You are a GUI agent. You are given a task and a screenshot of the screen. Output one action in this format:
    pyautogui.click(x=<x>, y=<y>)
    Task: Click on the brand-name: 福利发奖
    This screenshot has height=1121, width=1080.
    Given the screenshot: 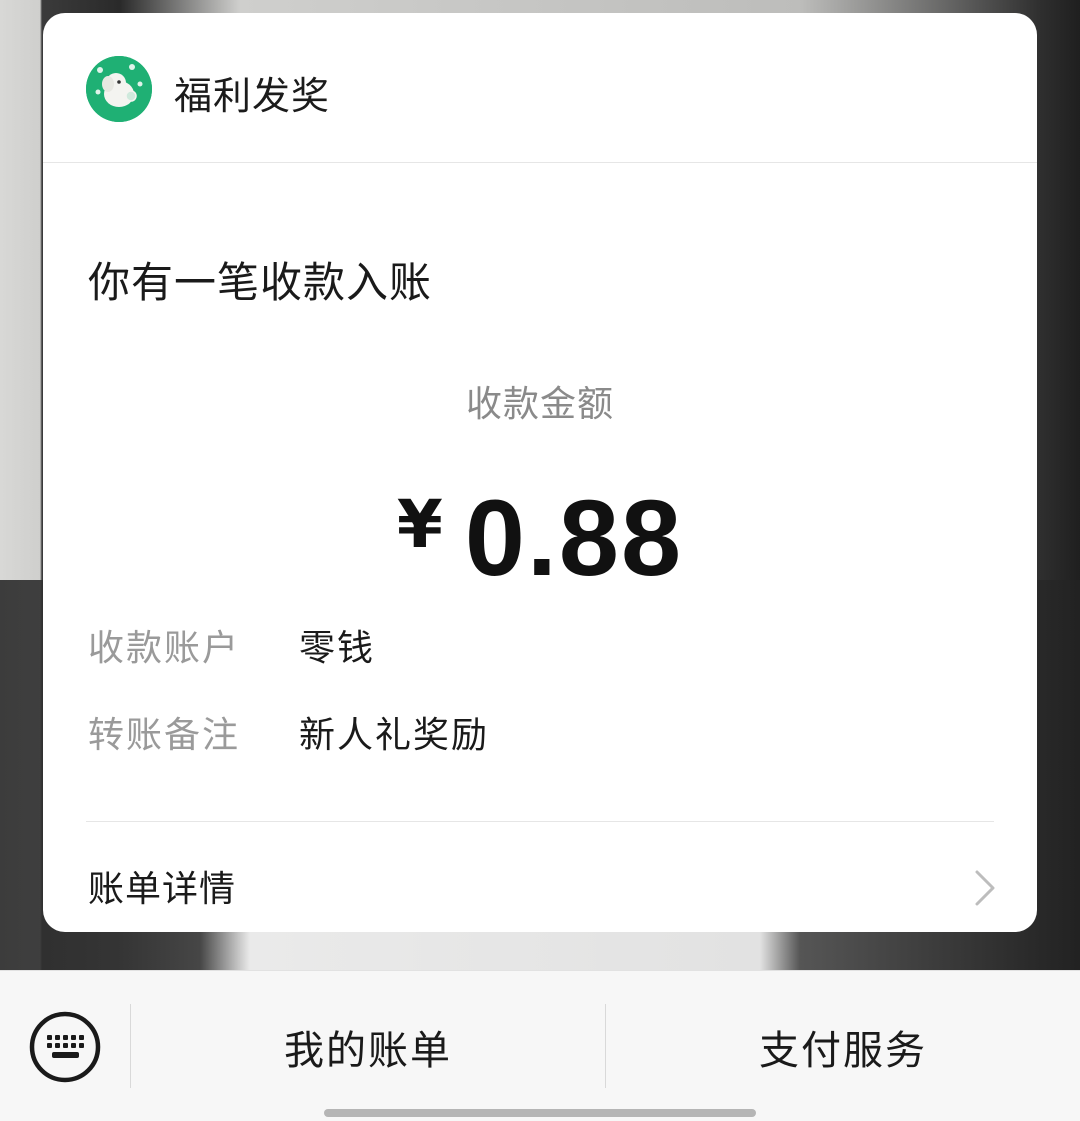 What is the action you would take?
    pyautogui.click(x=252, y=96)
    